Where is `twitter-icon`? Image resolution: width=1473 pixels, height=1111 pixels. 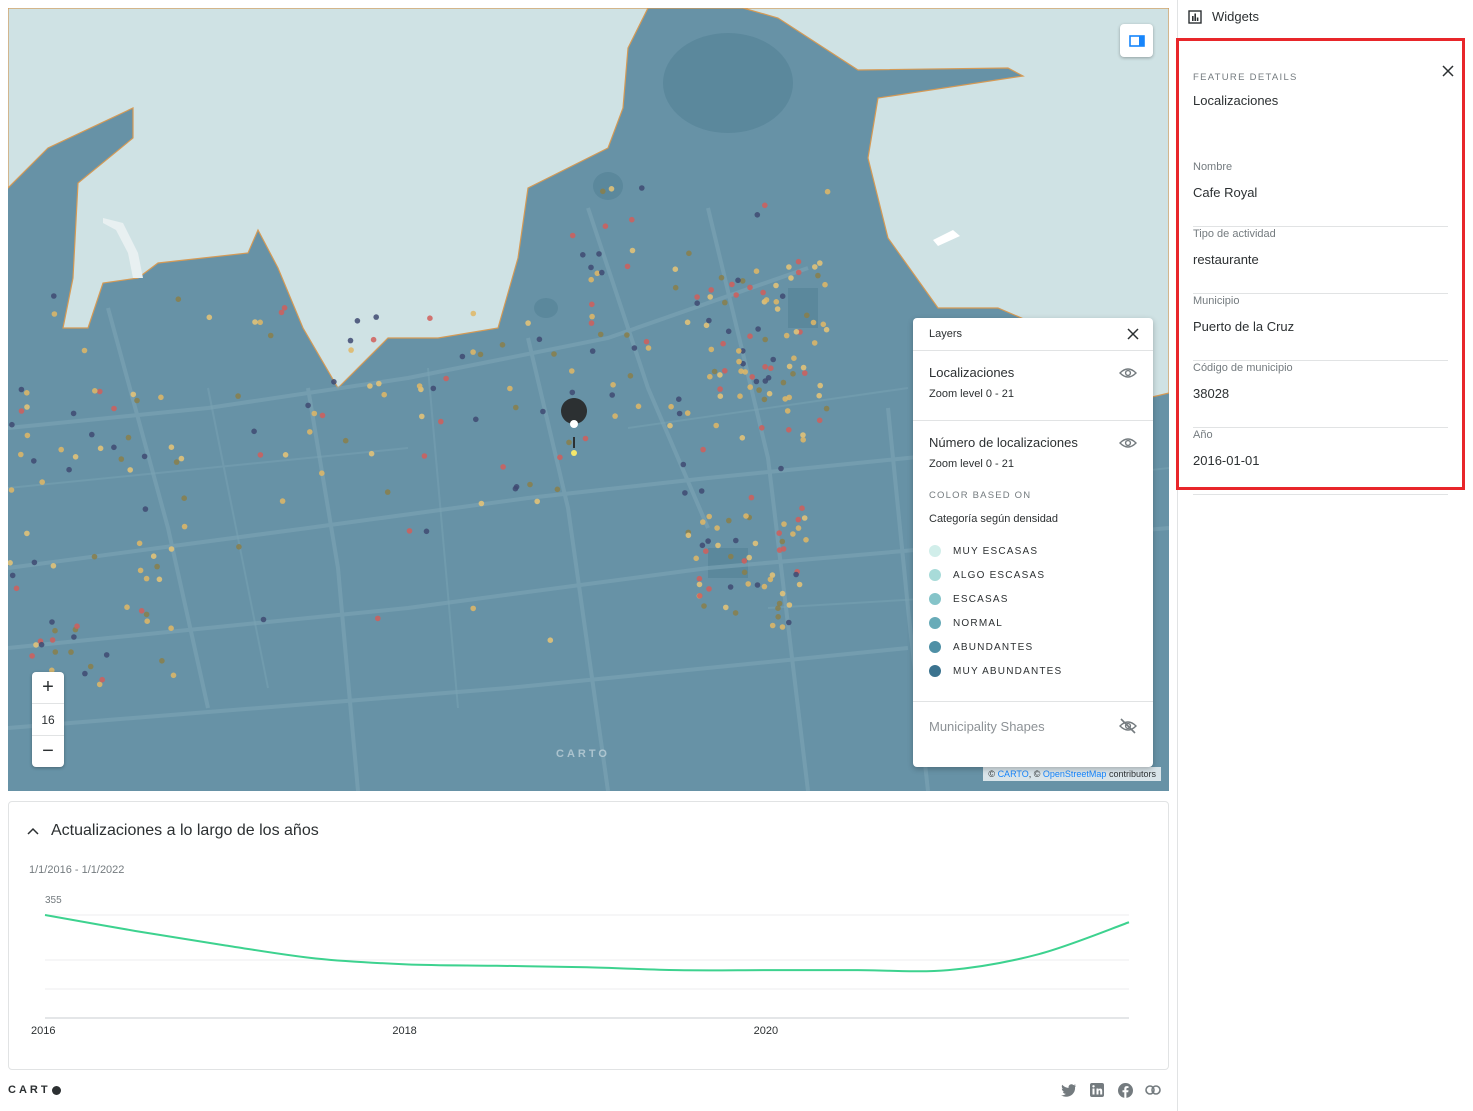
twitter-icon is located at coordinates (1069, 1090).